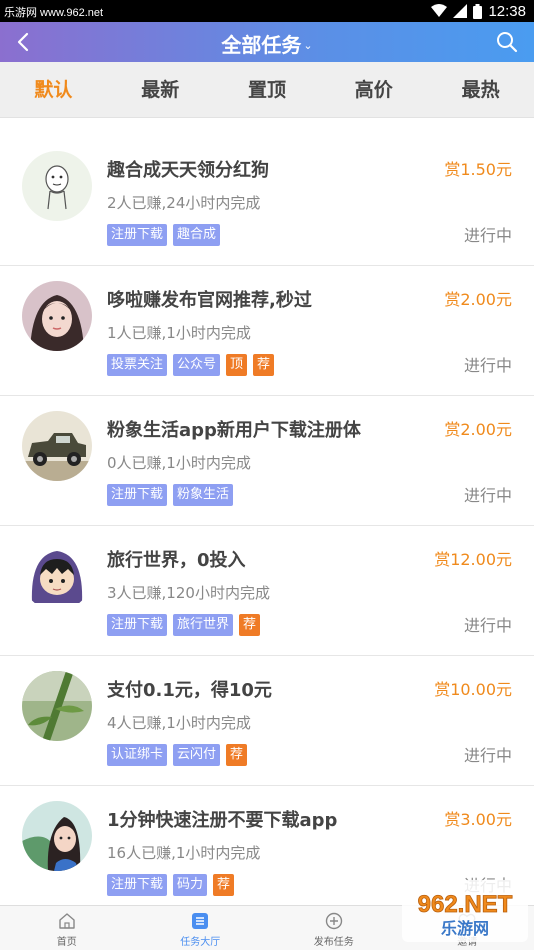 Image resolution: width=534 pixels, height=950 pixels. What do you see at coordinates (237, 365) in the screenshot?
I see `task-tag: 顶` at bounding box center [237, 365].